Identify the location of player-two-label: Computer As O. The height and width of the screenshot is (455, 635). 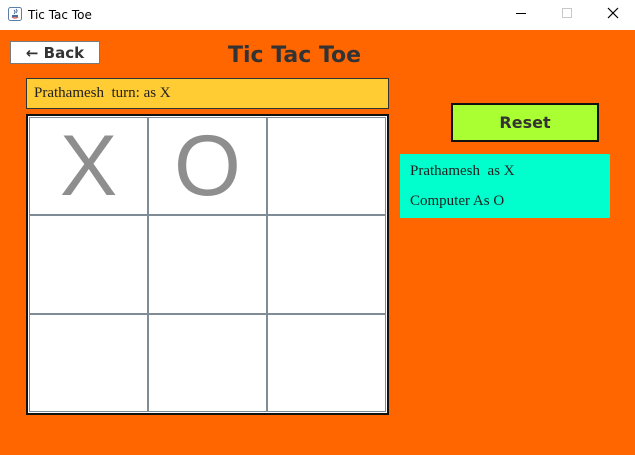
(457, 201).